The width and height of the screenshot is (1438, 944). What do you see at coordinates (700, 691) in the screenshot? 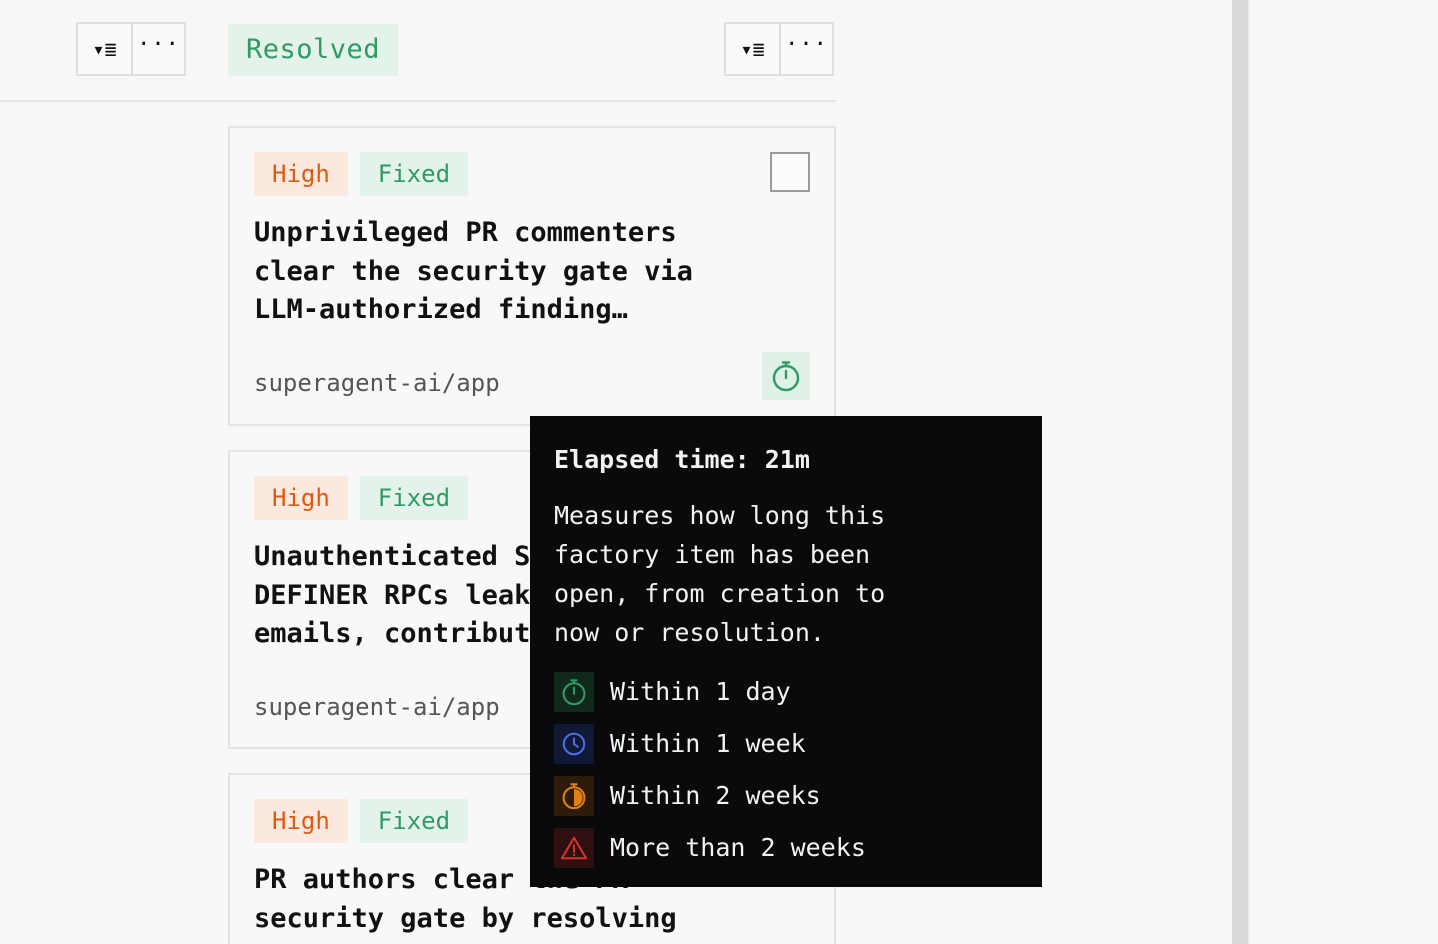
I see `legend-label: Within 1 day` at bounding box center [700, 691].